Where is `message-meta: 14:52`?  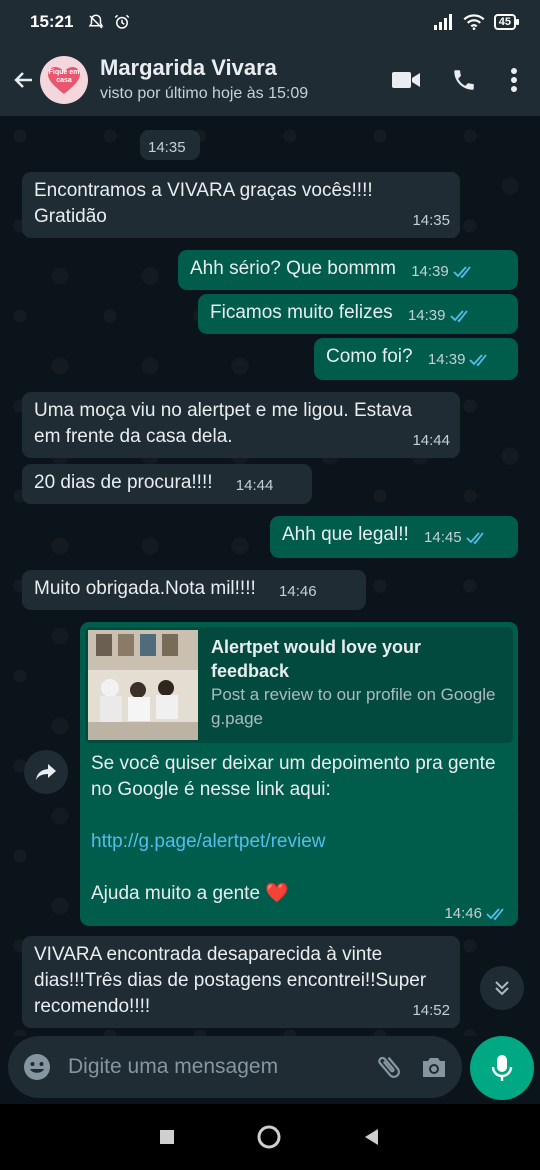 message-meta: 14:52 is located at coordinates (431, 1011).